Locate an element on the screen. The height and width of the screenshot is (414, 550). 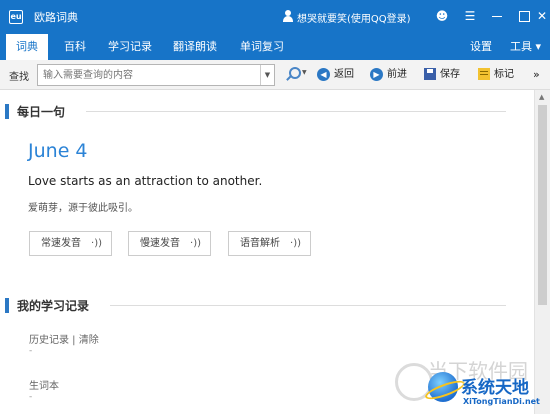
tab-word-review: 单词复习 is located at coordinates (262, 47).